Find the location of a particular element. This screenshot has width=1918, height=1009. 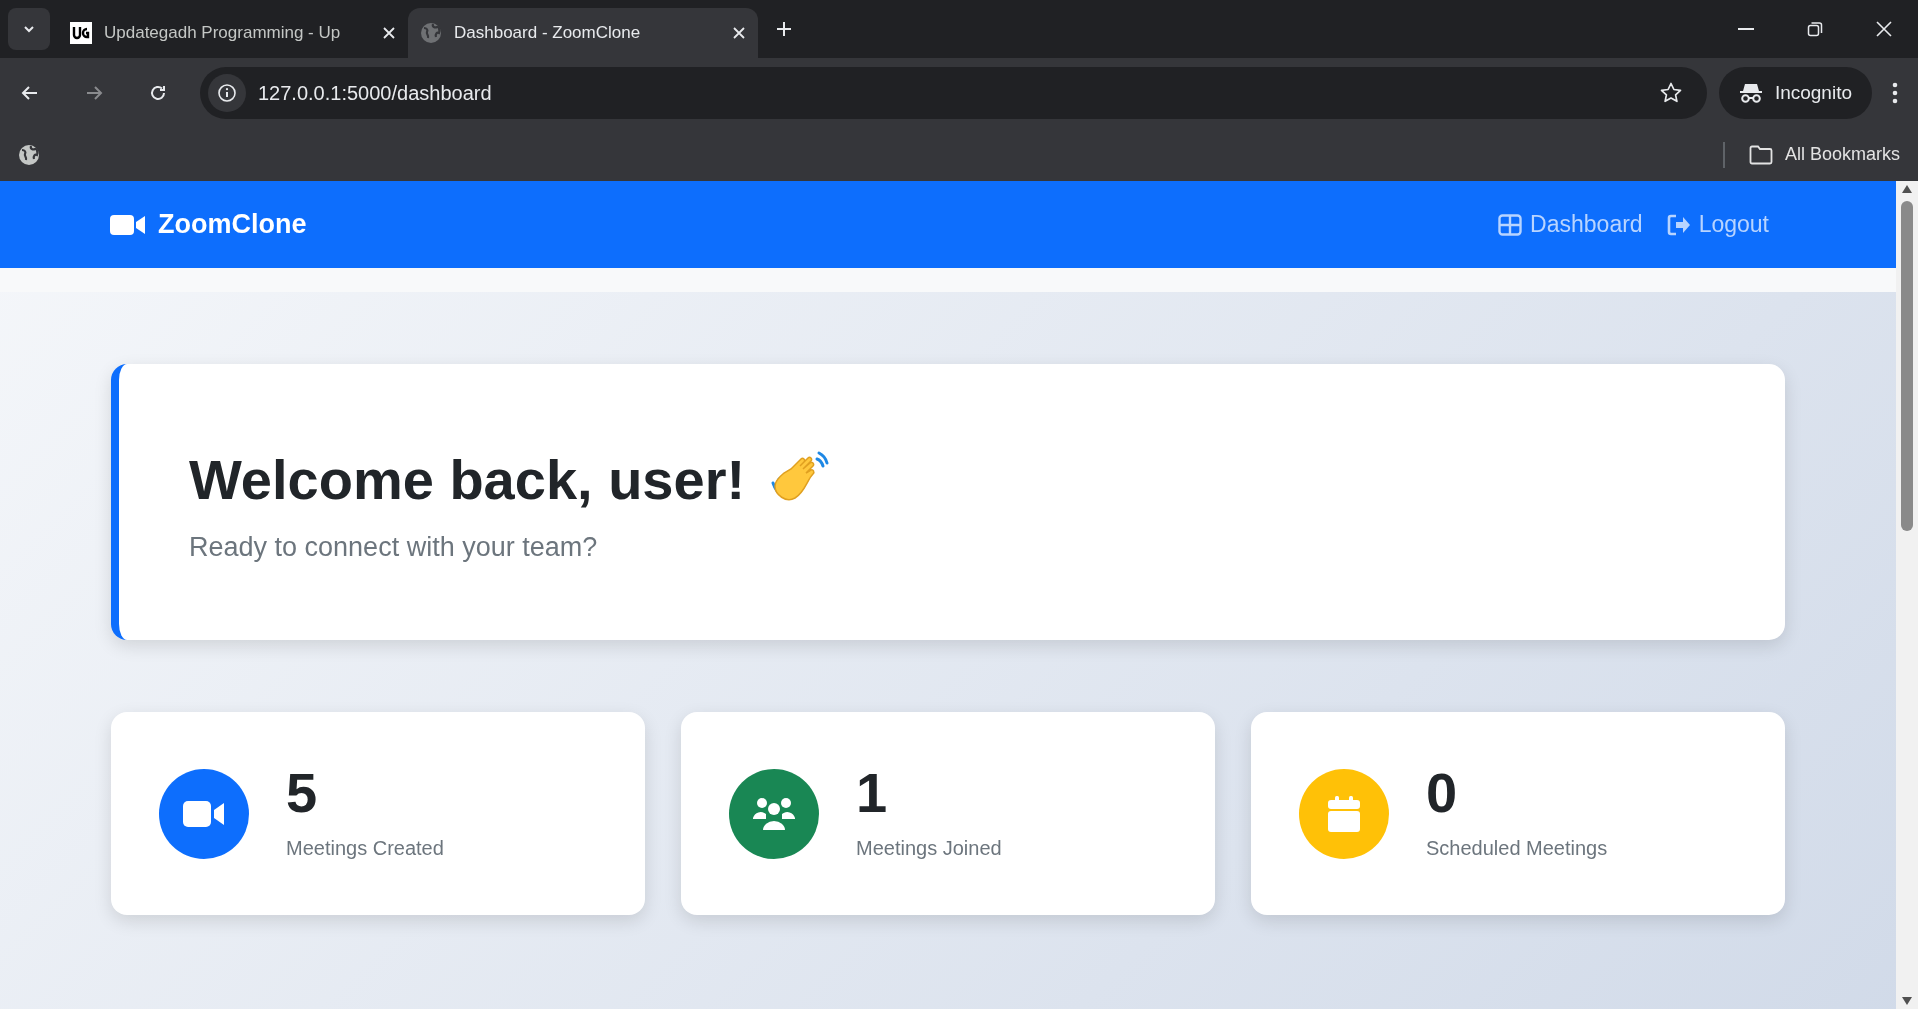

close-icon is located at coordinates (1883, 29).